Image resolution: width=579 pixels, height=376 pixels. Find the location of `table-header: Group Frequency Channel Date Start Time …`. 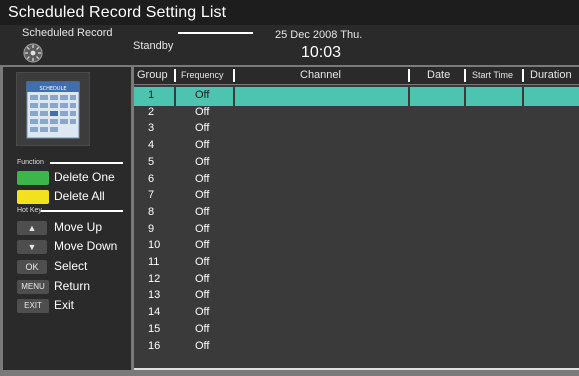

table-header: Group Frequency Channel Date Start Time … is located at coordinates (356, 75).